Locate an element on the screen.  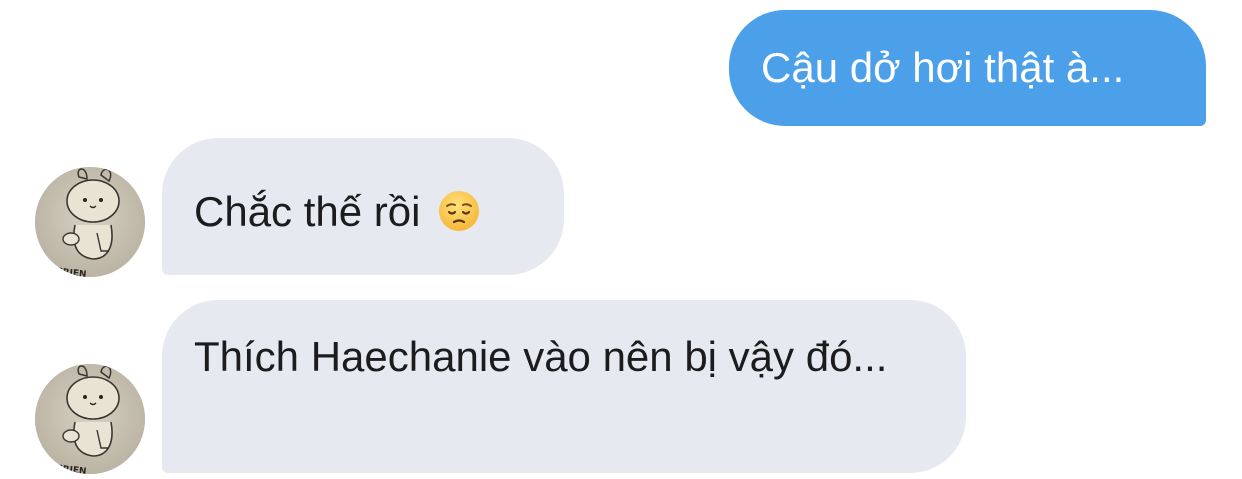
message-text: Chắc thế rồi is located at coordinates (307, 211).